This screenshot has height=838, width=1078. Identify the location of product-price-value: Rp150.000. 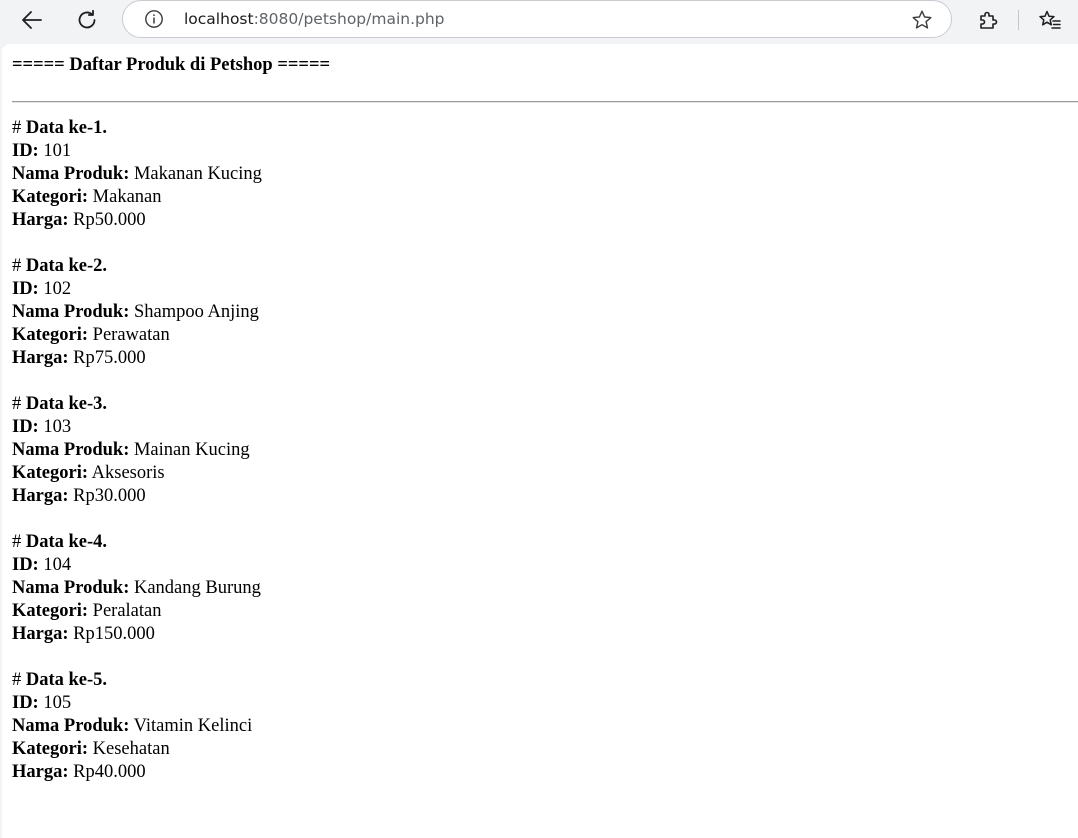
(114, 634).